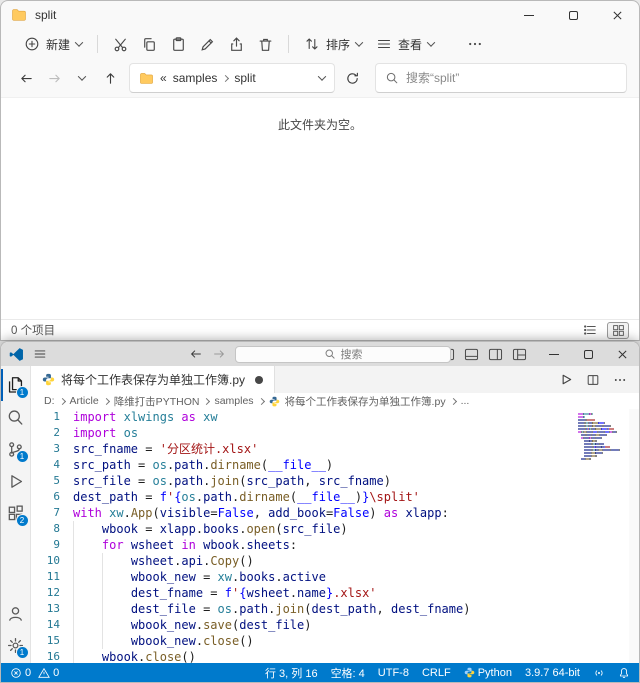 This screenshot has width=640, height=683. What do you see at coordinates (333, 44) in the screenshot?
I see `sort-button: 排序` at bounding box center [333, 44].